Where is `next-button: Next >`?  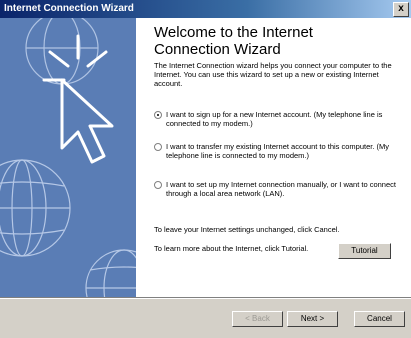 next-button: Next > is located at coordinates (312, 319).